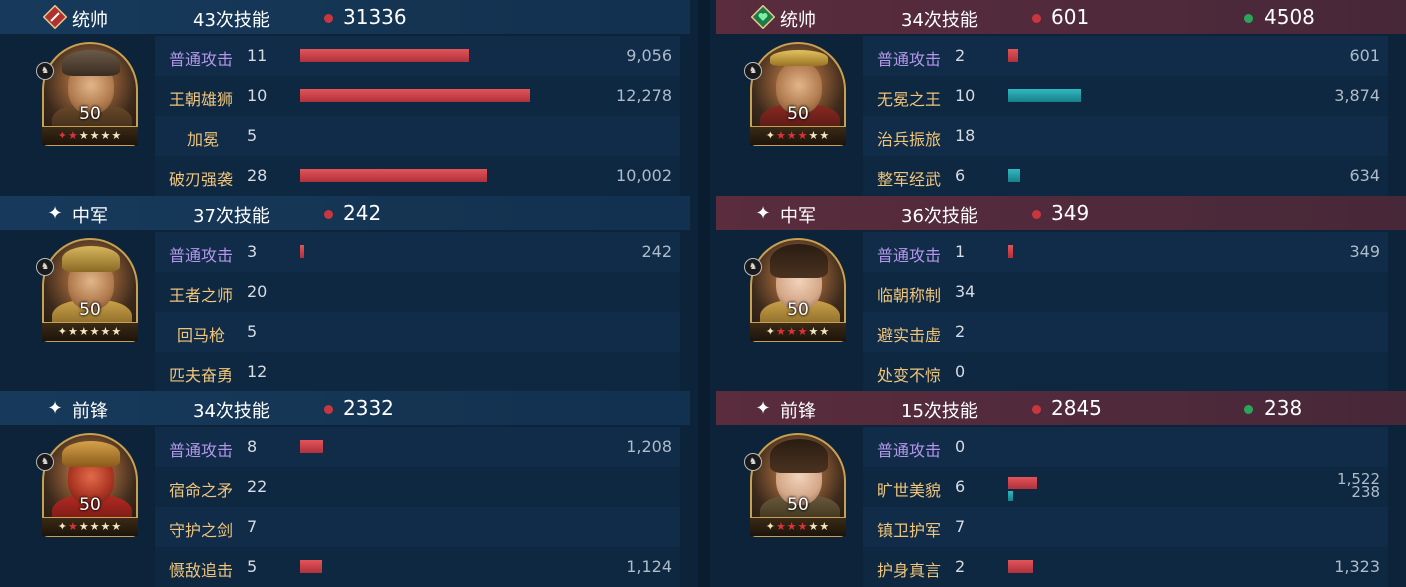 The height and width of the screenshot is (587, 1406). I want to click on skill-name: 王者之师, so click(201, 295).